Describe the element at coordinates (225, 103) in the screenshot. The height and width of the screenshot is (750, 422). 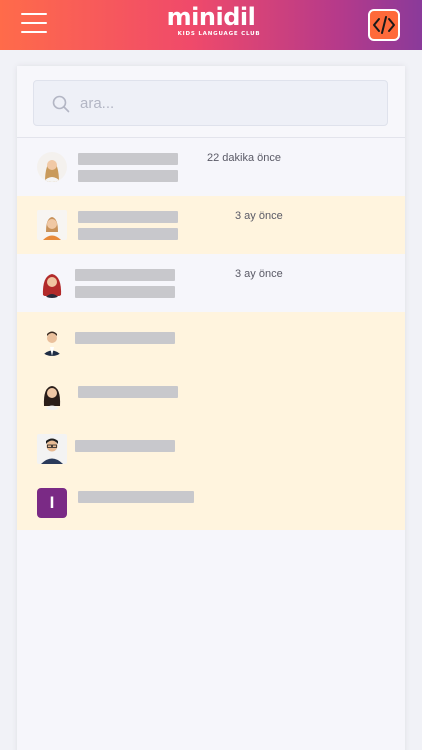
I see `search-input` at that location.